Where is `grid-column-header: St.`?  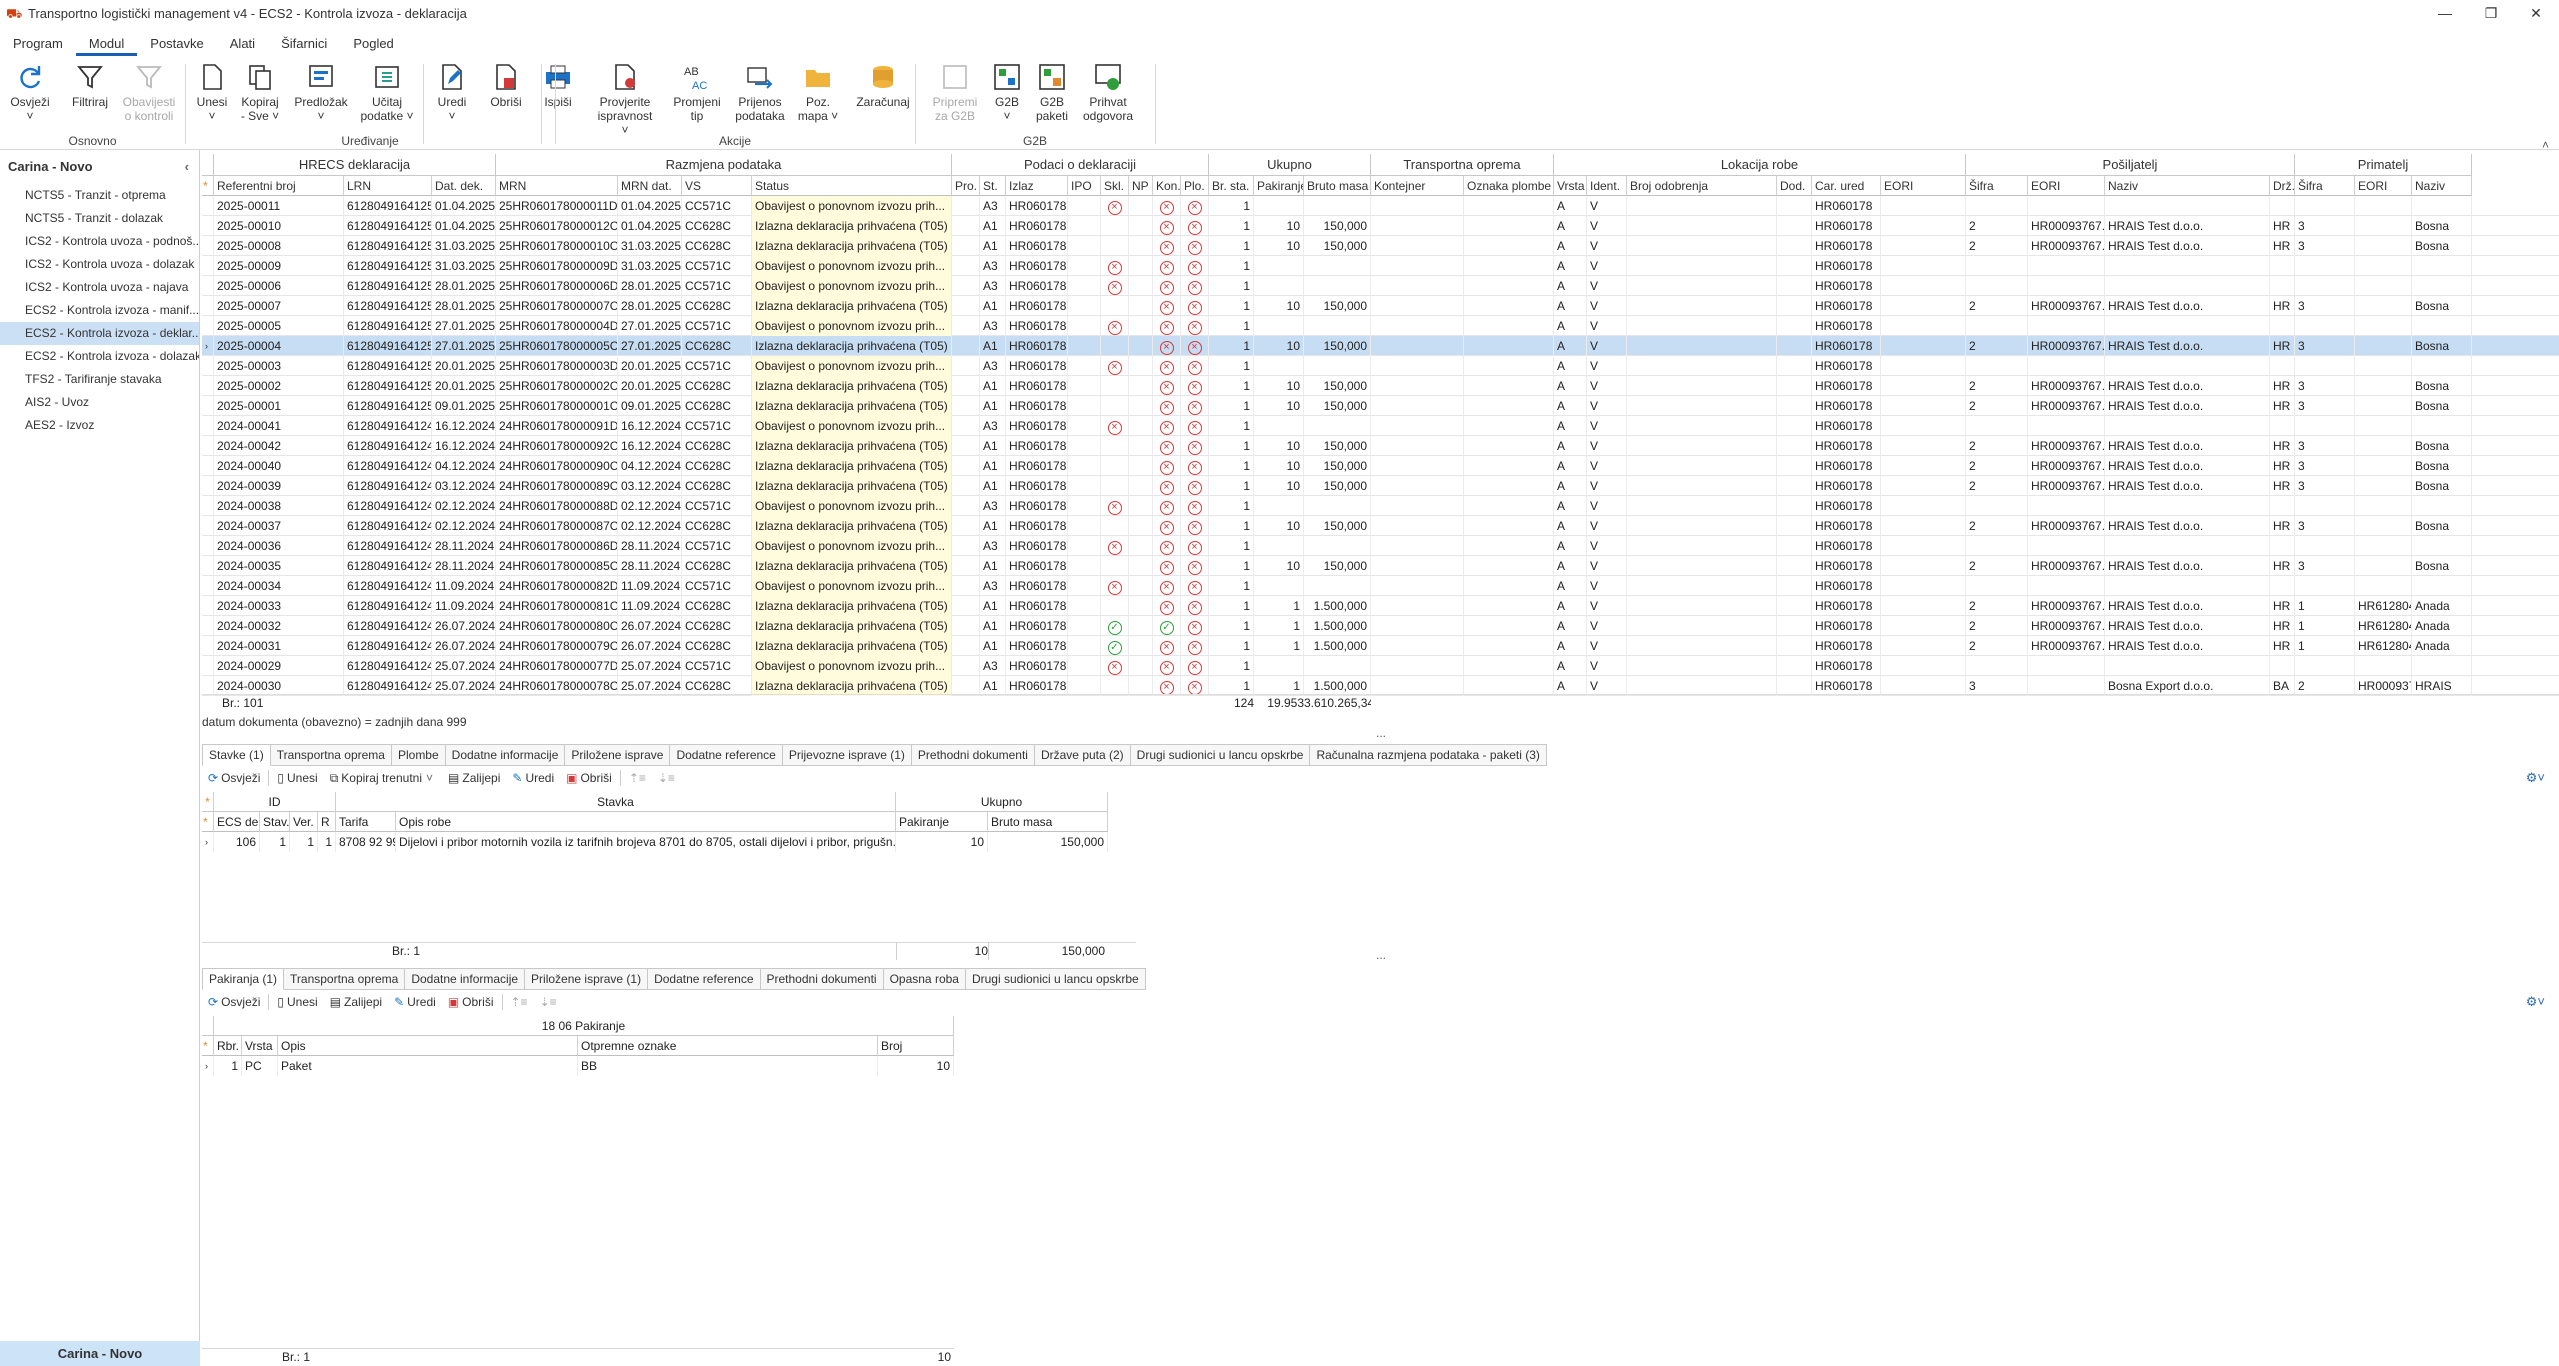
grid-column-header: St. is located at coordinates (993, 186).